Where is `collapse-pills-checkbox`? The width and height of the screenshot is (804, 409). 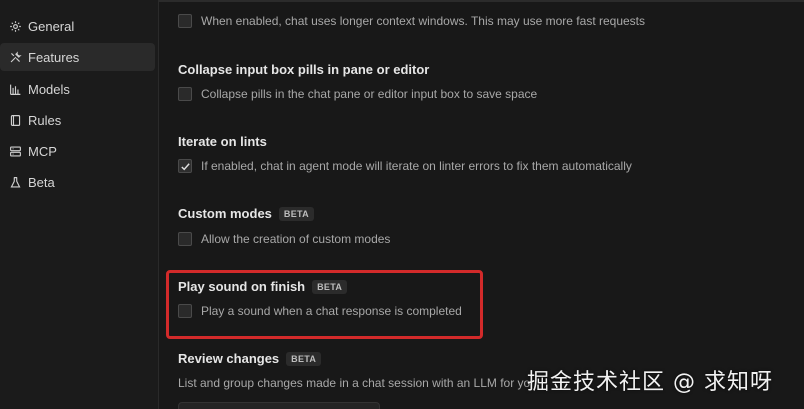
collapse-pills-checkbox is located at coordinates (185, 94).